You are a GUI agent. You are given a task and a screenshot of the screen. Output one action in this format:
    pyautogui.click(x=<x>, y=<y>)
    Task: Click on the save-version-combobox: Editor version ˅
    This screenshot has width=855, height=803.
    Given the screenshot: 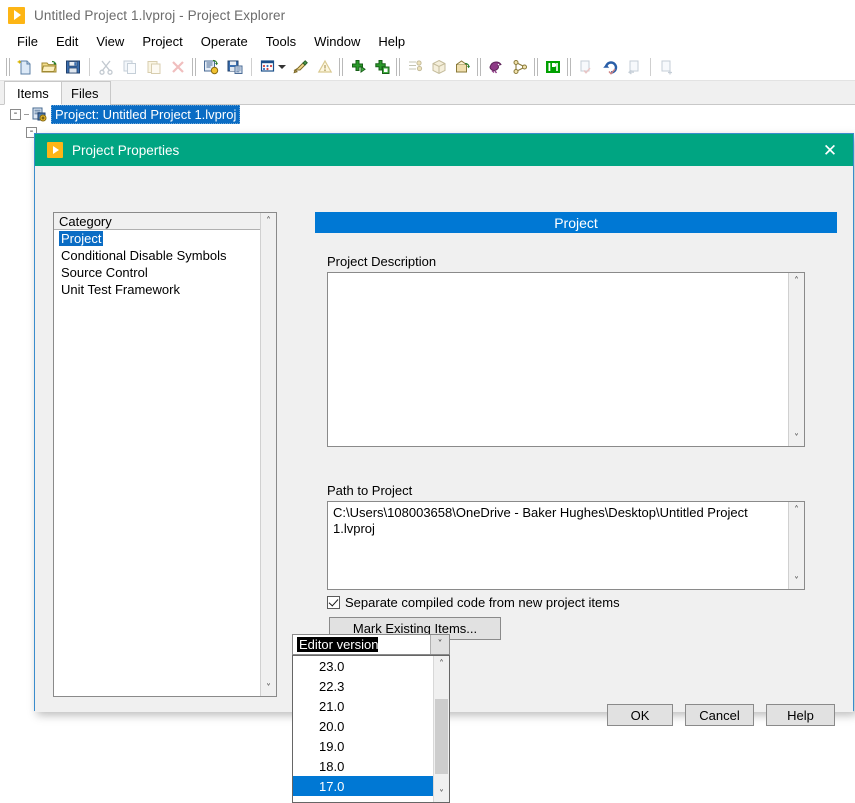 What is the action you would take?
    pyautogui.click(x=371, y=644)
    